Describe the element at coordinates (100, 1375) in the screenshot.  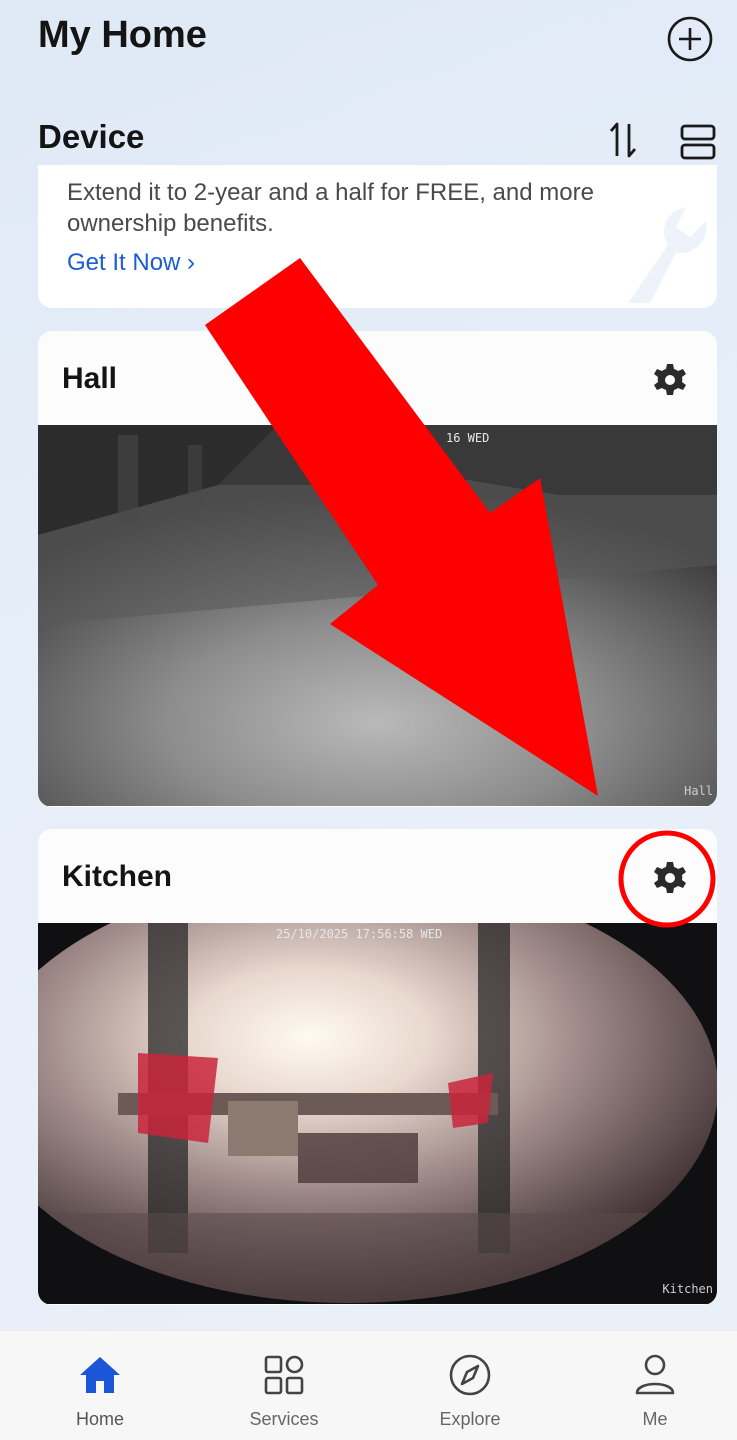
I see `home-icon` at that location.